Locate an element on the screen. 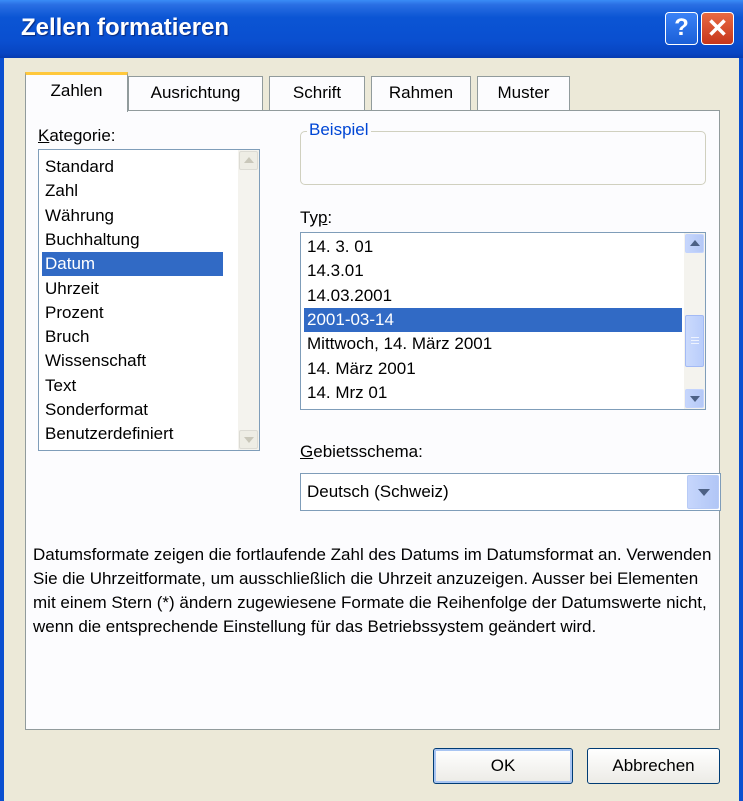 The height and width of the screenshot is (801, 743). combo-dropdown-button is located at coordinates (703, 492).